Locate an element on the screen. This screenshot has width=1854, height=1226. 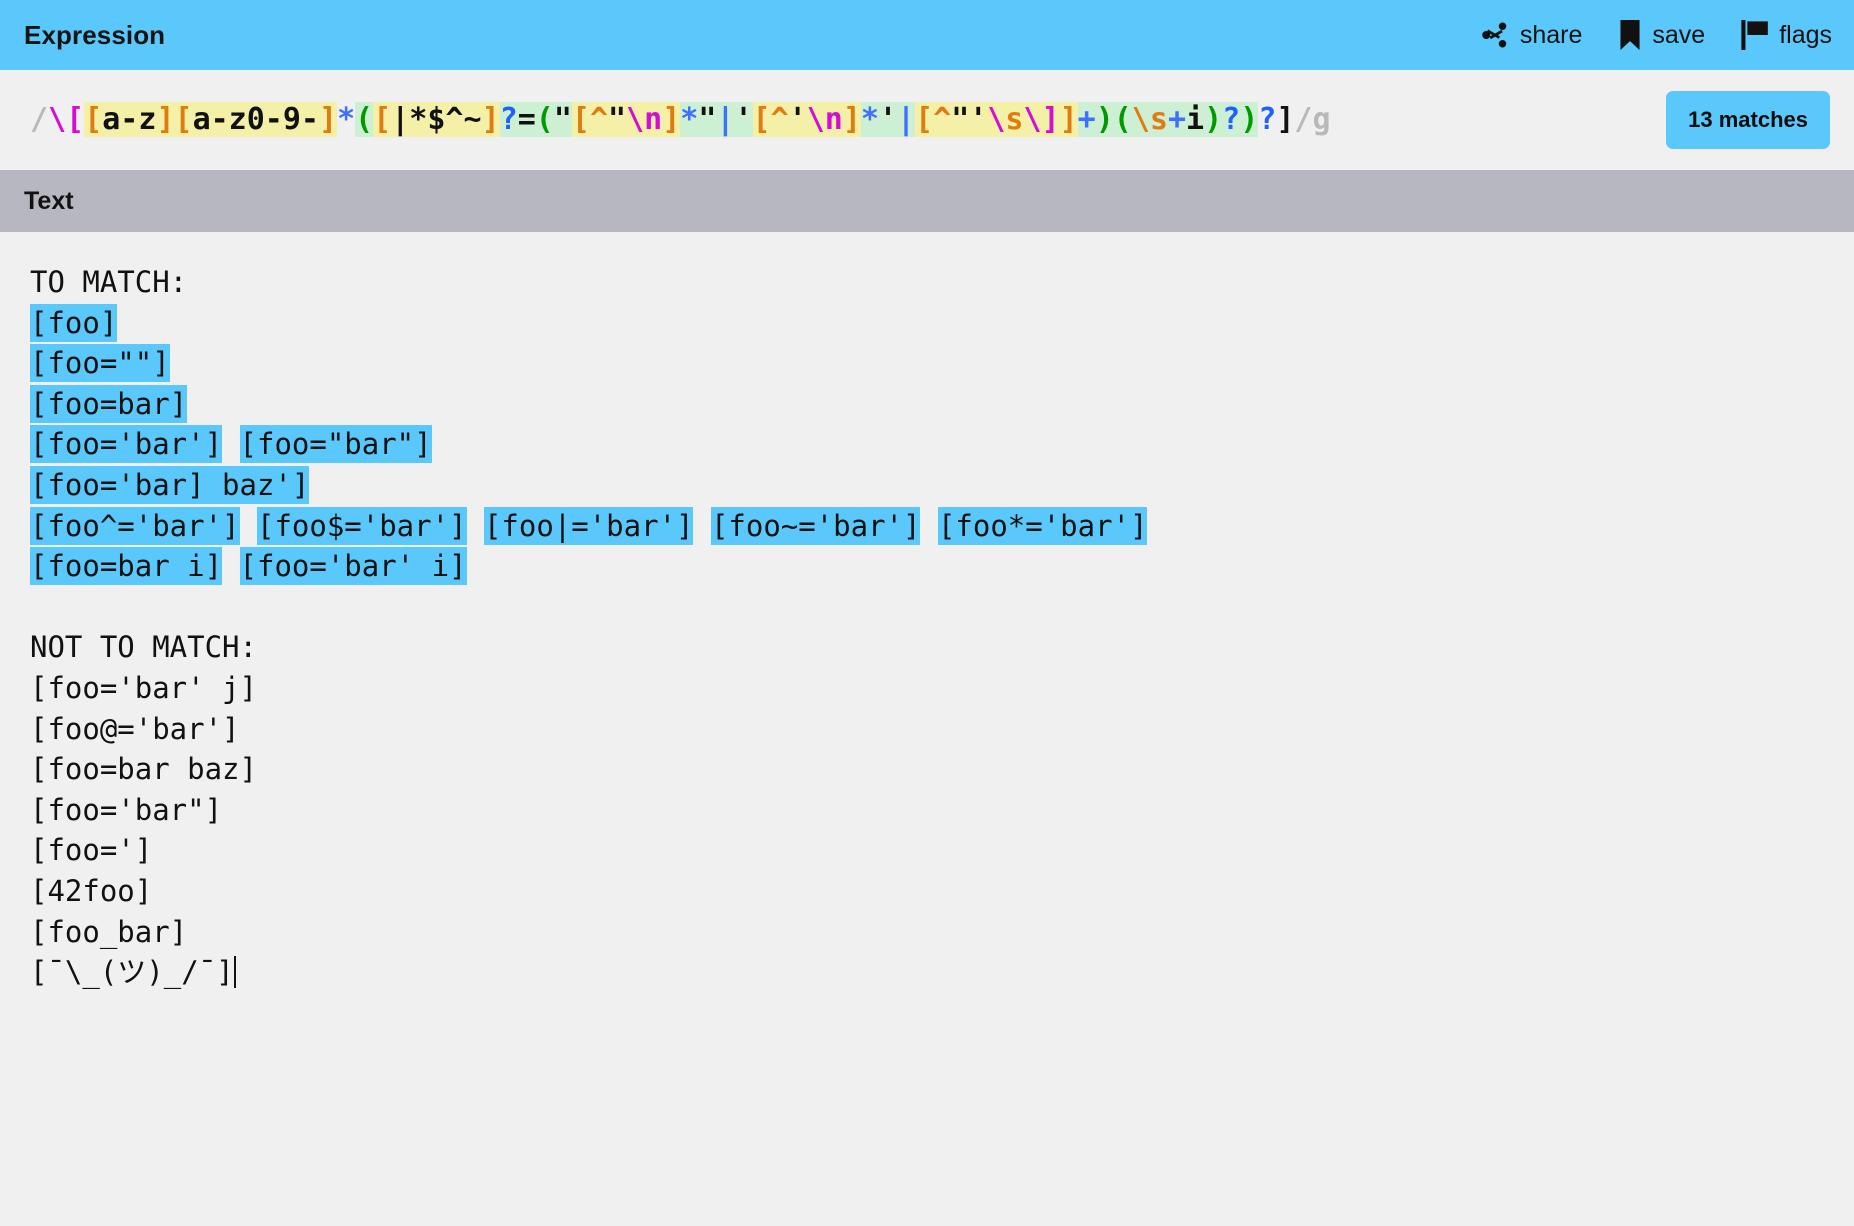
regex-token-28: ^ is located at coordinates (779, 119).